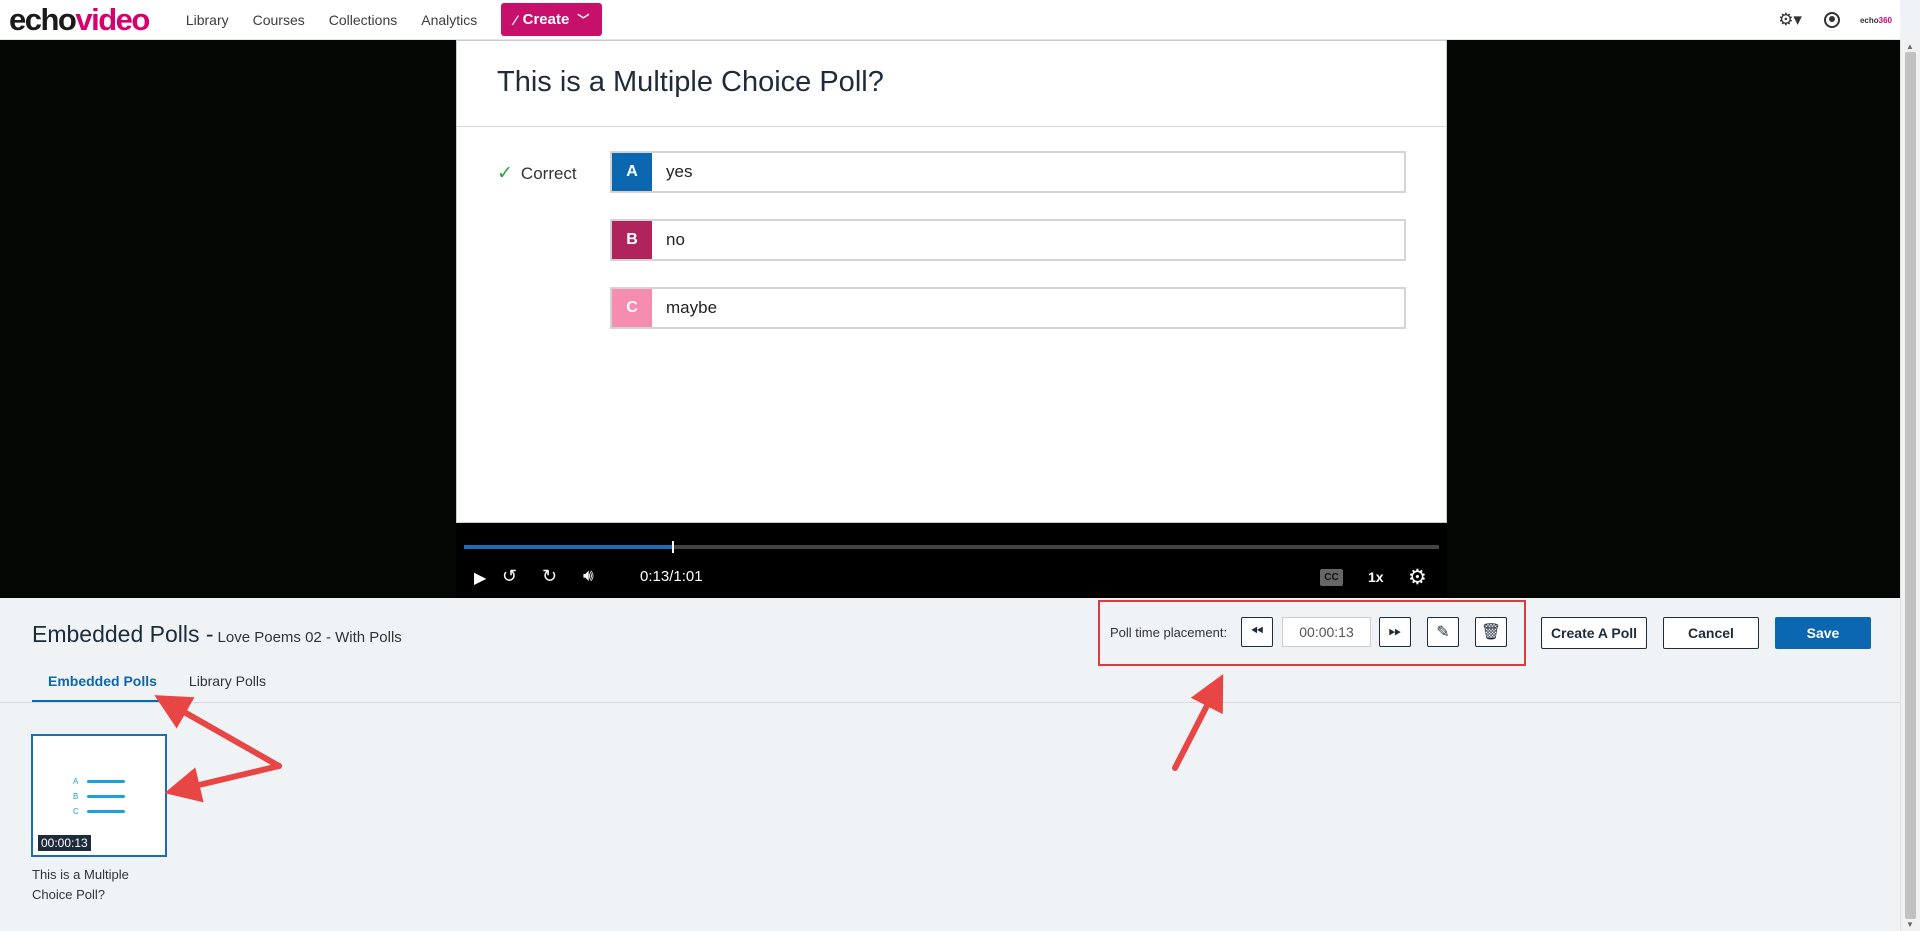 This screenshot has width=1920, height=931. What do you see at coordinates (309, 637) in the screenshot?
I see `media-title: Love Poems 02 - With Polls` at bounding box center [309, 637].